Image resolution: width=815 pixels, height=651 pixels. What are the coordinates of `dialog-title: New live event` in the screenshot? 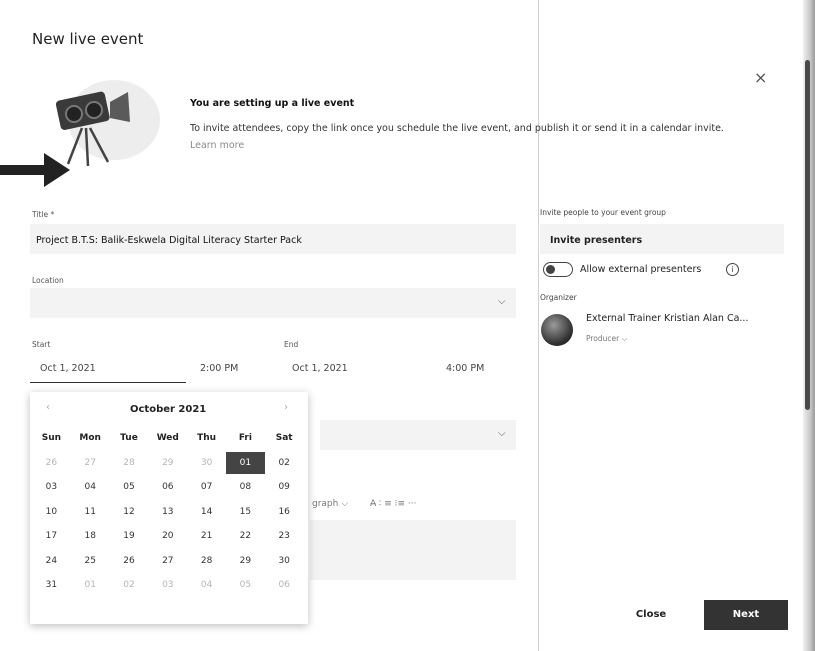 It's located at (88, 39).